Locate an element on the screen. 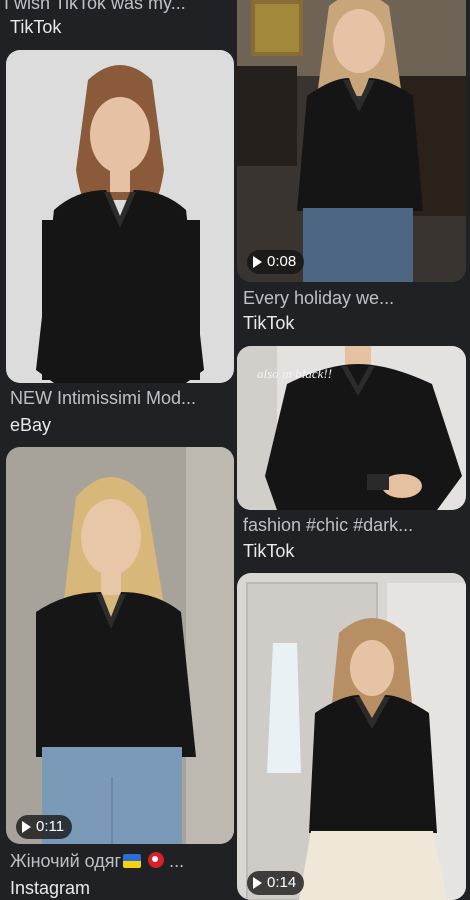 Image resolution: width=470 pixels, height=900 pixels. video-duration: 0:14 is located at coordinates (282, 882).